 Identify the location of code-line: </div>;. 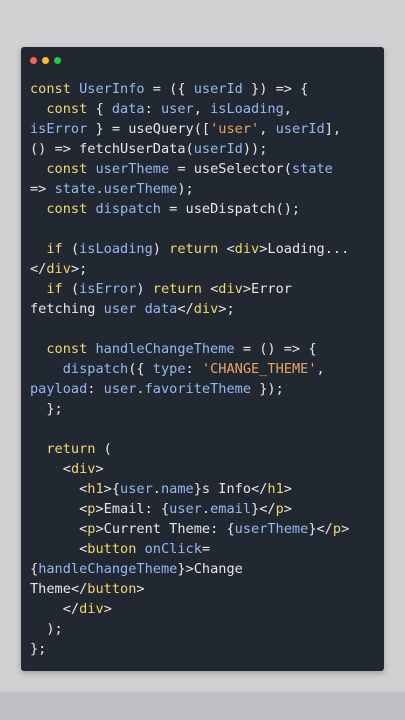
(59, 269).